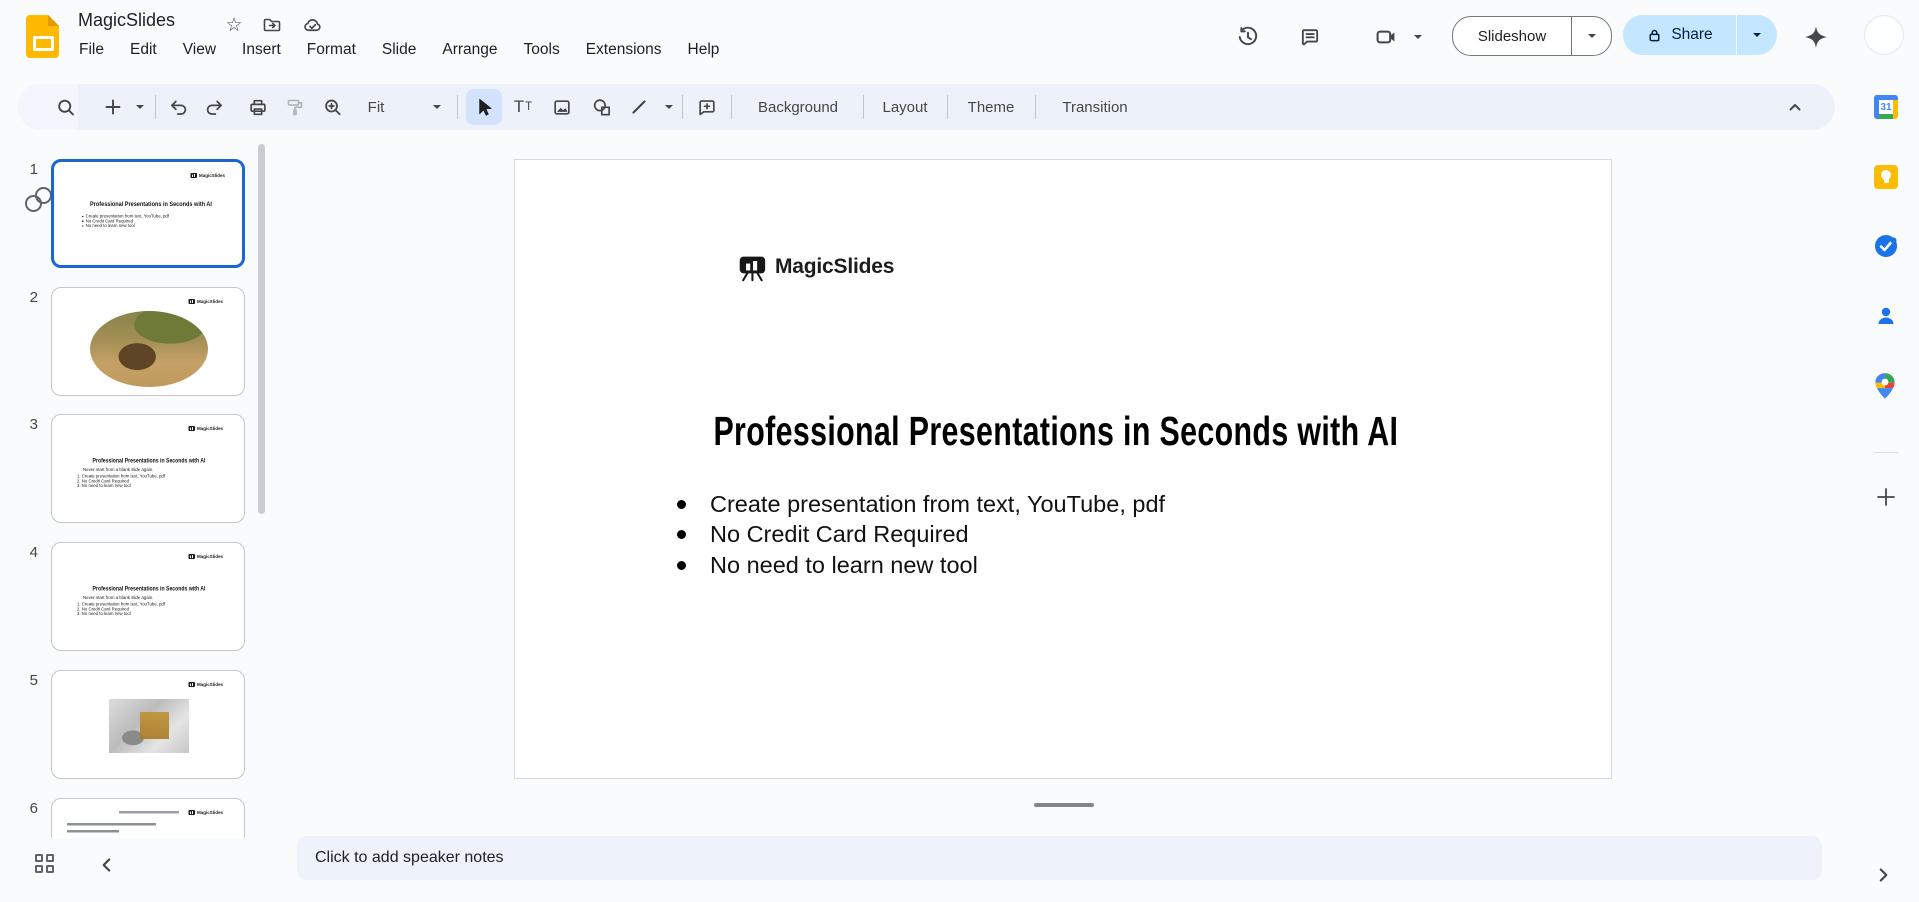 Image resolution: width=1919 pixels, height=902 pixels. Describe the element at coordinates (295, 107) in the screenshot. I see `paint-format-icon` at that location.